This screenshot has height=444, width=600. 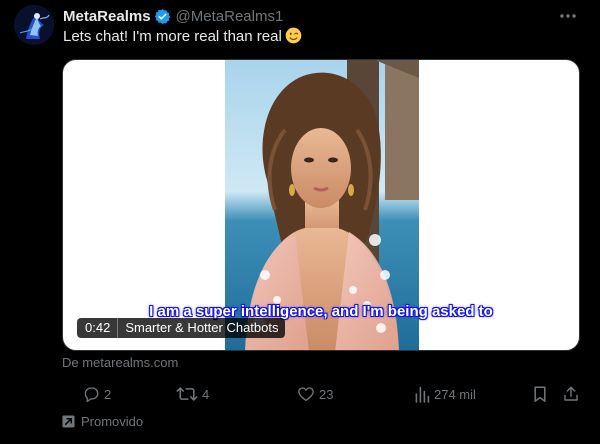 I want to click on share-icon, so click(x=571, y=393).